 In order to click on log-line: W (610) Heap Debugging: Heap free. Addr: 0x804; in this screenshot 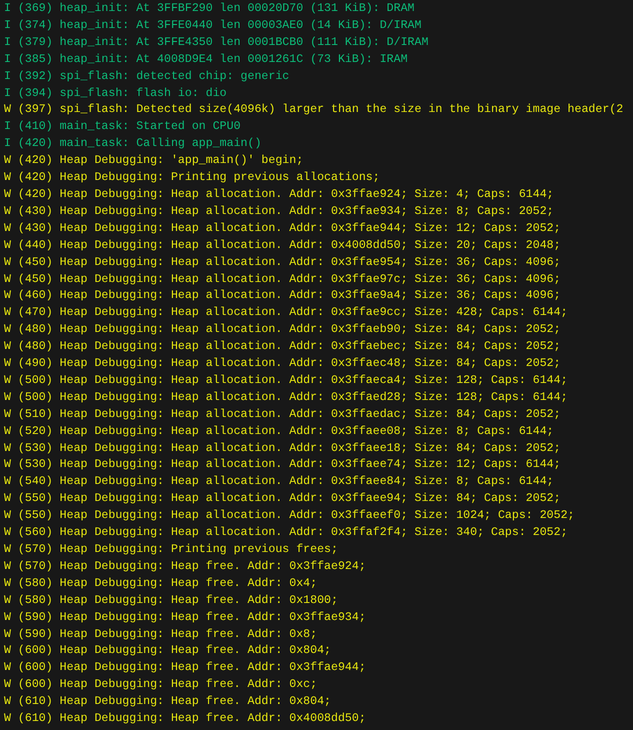, I will do `click(167, 702)`.